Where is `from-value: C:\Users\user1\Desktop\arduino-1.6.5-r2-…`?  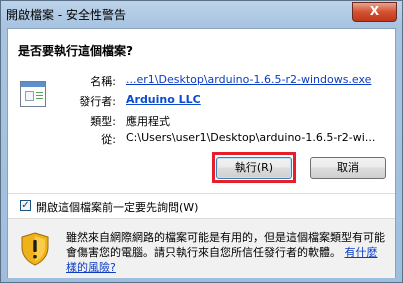 from-value: C:\Users\user1\Desktop\arduino-1.6.5-r2-… is located at coordinates (251, 137).